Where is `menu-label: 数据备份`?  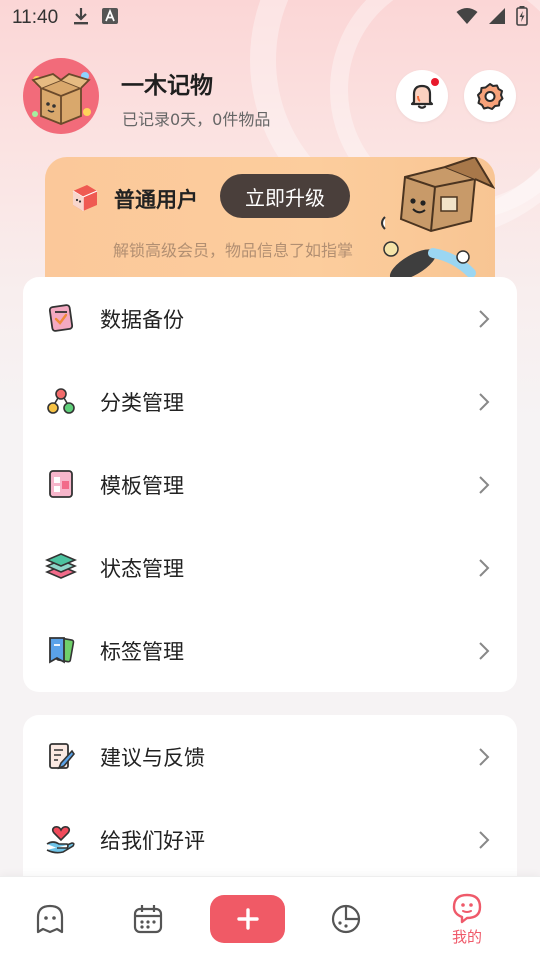 menu-label: 数据备份 is located at coordinates (142, 319).